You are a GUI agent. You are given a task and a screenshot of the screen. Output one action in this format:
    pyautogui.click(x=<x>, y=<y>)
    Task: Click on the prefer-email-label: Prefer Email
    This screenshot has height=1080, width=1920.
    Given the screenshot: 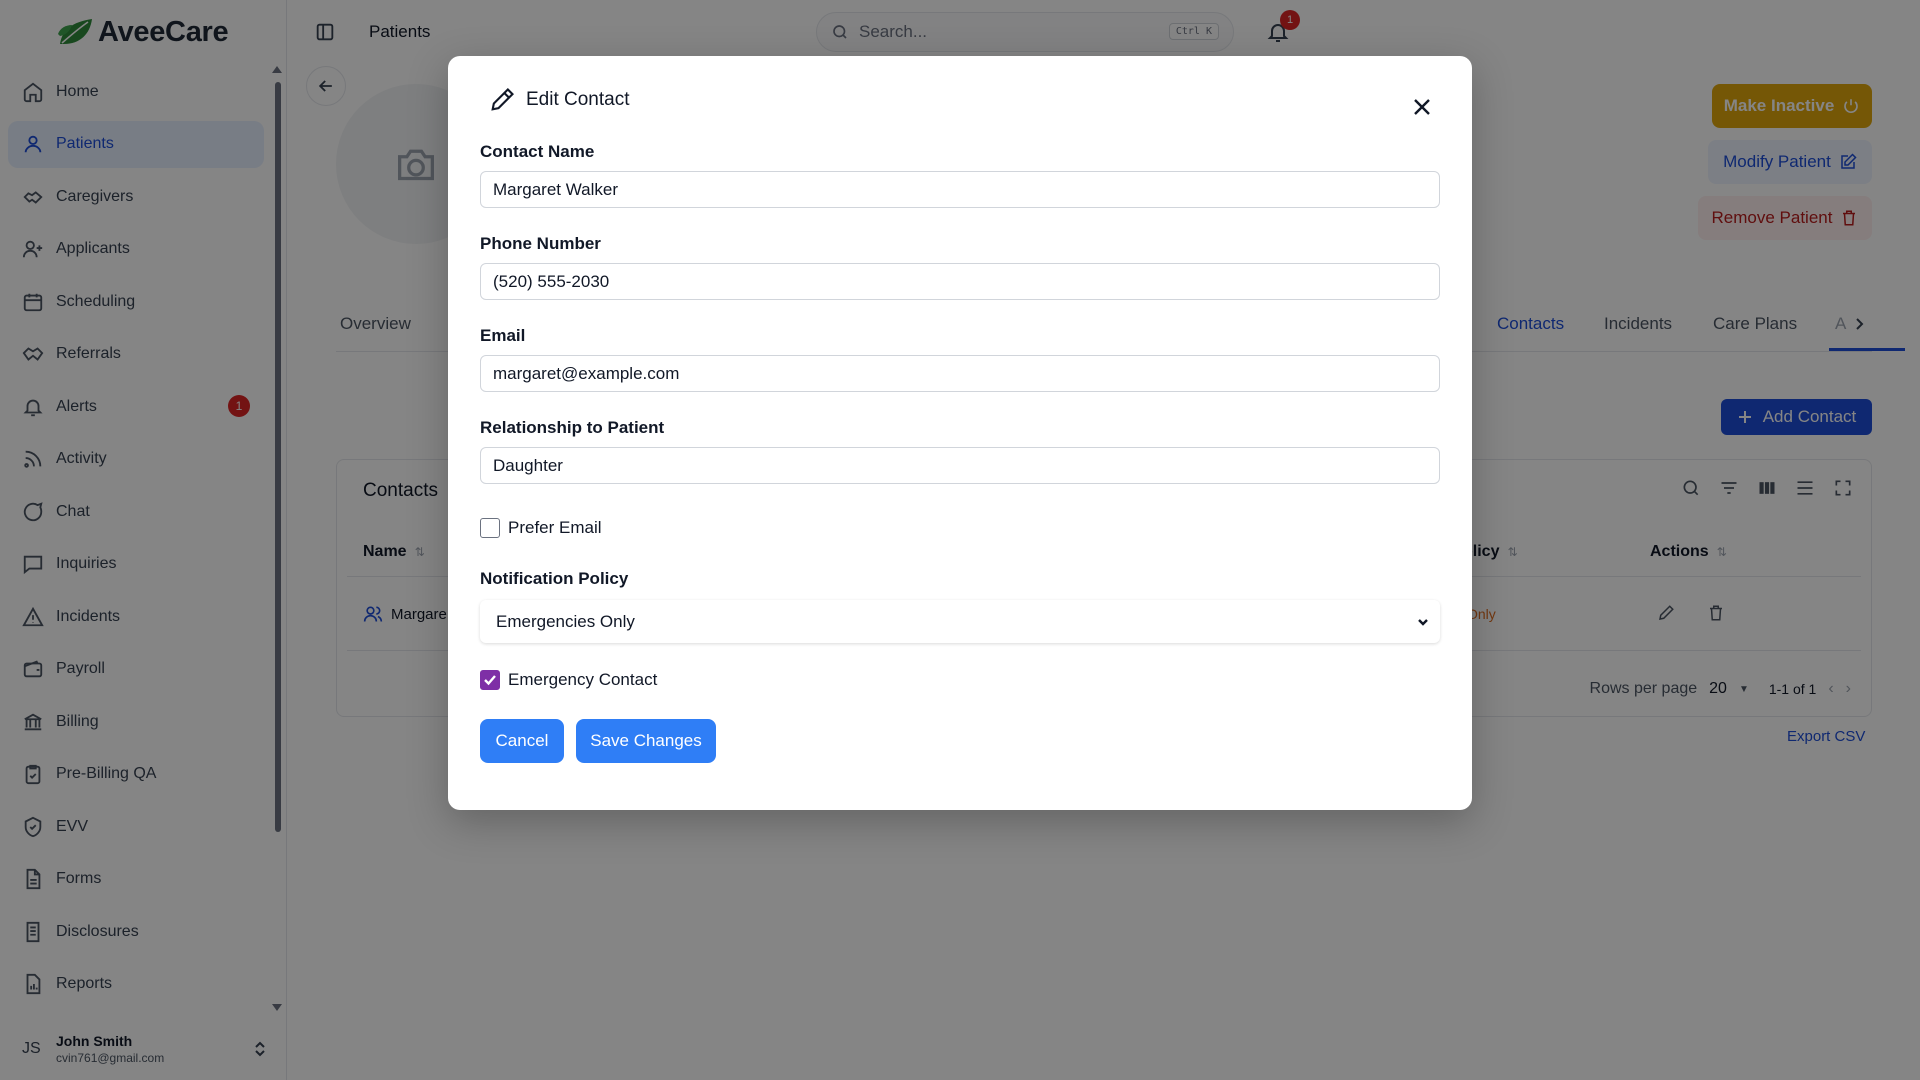 What is the action you would take?
    pyautogui.click(x=555, y=527)
    